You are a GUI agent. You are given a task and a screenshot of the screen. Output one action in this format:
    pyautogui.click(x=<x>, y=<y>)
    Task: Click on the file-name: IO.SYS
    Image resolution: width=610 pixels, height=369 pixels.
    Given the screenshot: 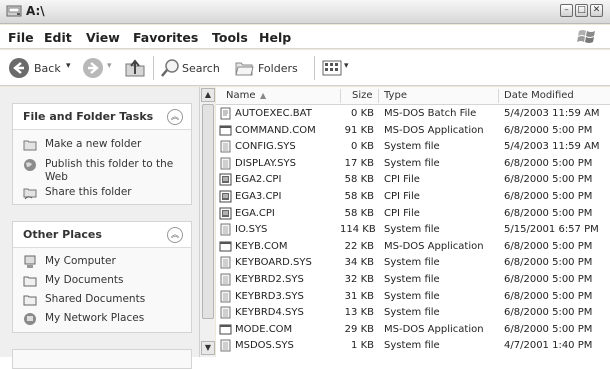 What is the action you would take?
    pyautogui.click(x=251, y=230)
    